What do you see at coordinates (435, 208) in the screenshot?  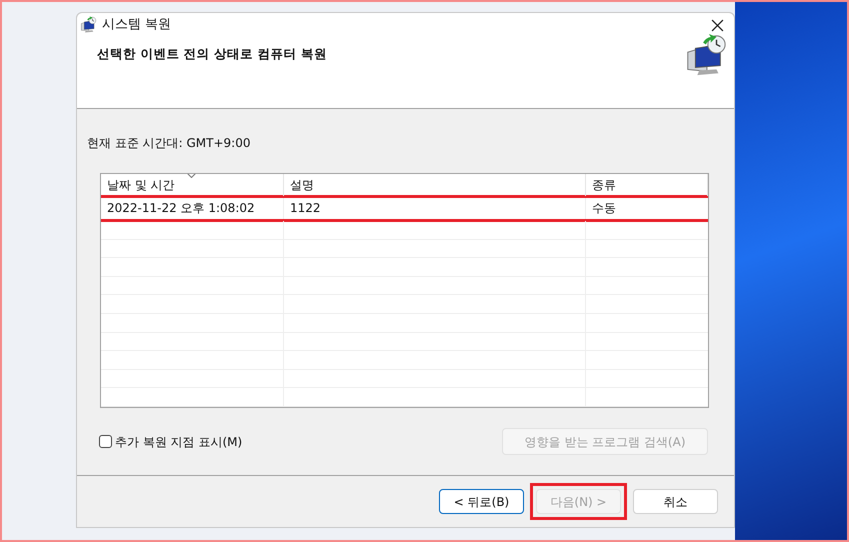 I see `table-cell: 1122` at bounding box center [435, 208].